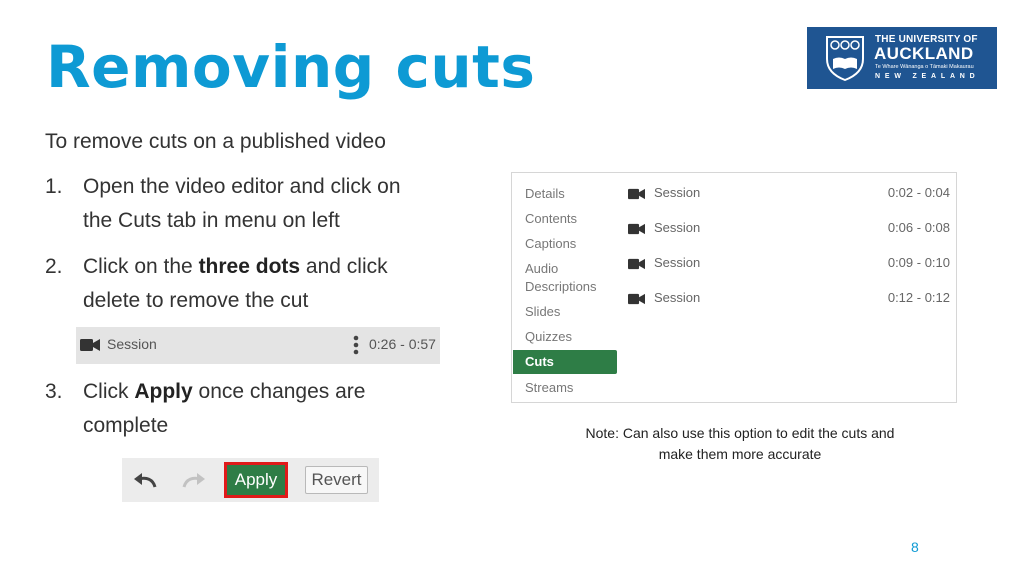  What do you see at coordinates (541, 269) in the screenshot?
I see `menu-item-audio: Audio` at bounding box center [541, 269].